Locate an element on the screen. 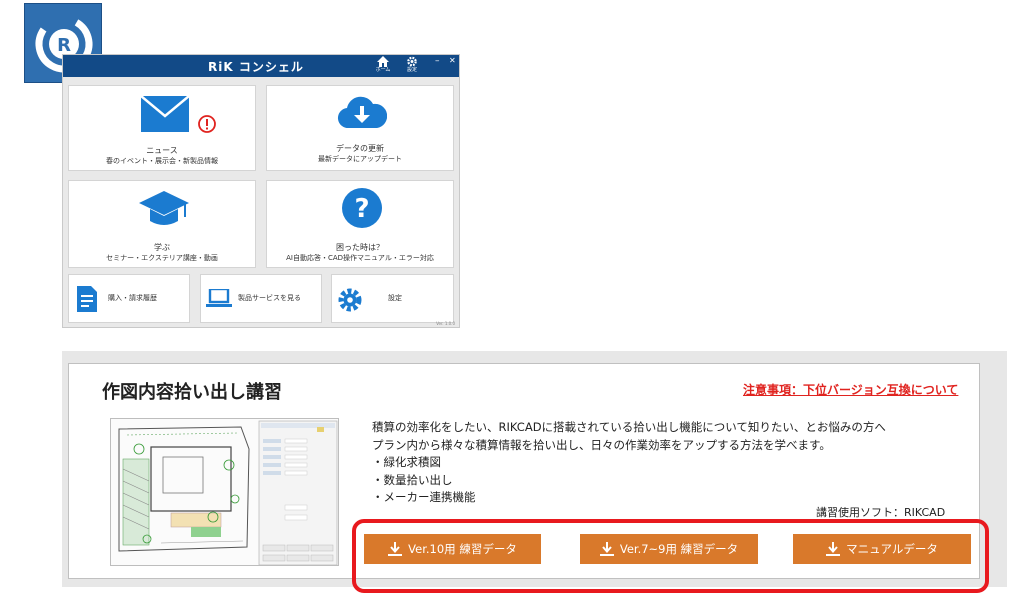  tile-news-title: ニュース is located at coordinates (162, 150).